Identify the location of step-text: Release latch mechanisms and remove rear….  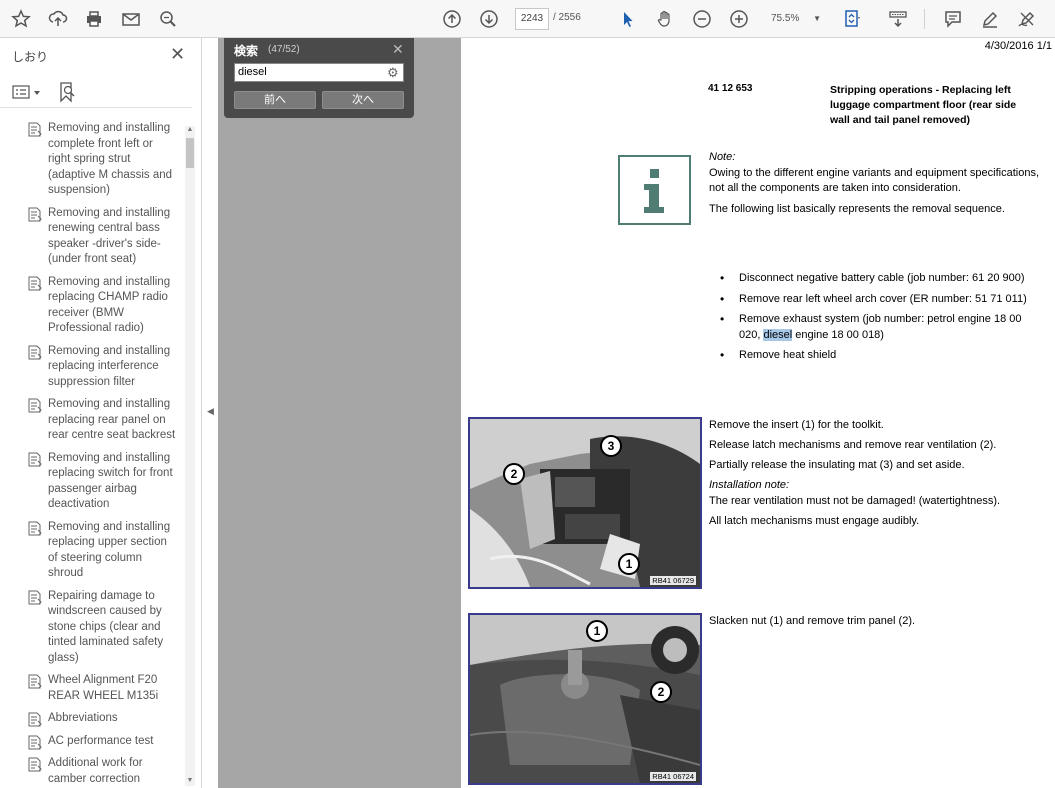
(853, 445).